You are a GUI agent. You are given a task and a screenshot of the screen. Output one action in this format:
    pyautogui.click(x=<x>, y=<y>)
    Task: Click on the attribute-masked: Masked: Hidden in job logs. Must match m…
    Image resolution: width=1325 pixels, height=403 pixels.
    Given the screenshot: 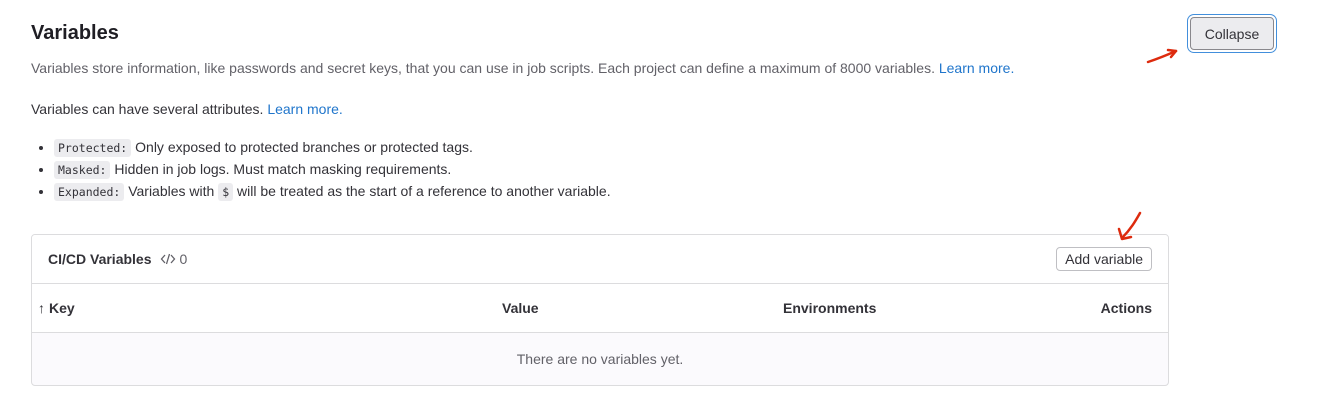 What is the action you would take?
    pyautogui.click(x=332, y=170)
    